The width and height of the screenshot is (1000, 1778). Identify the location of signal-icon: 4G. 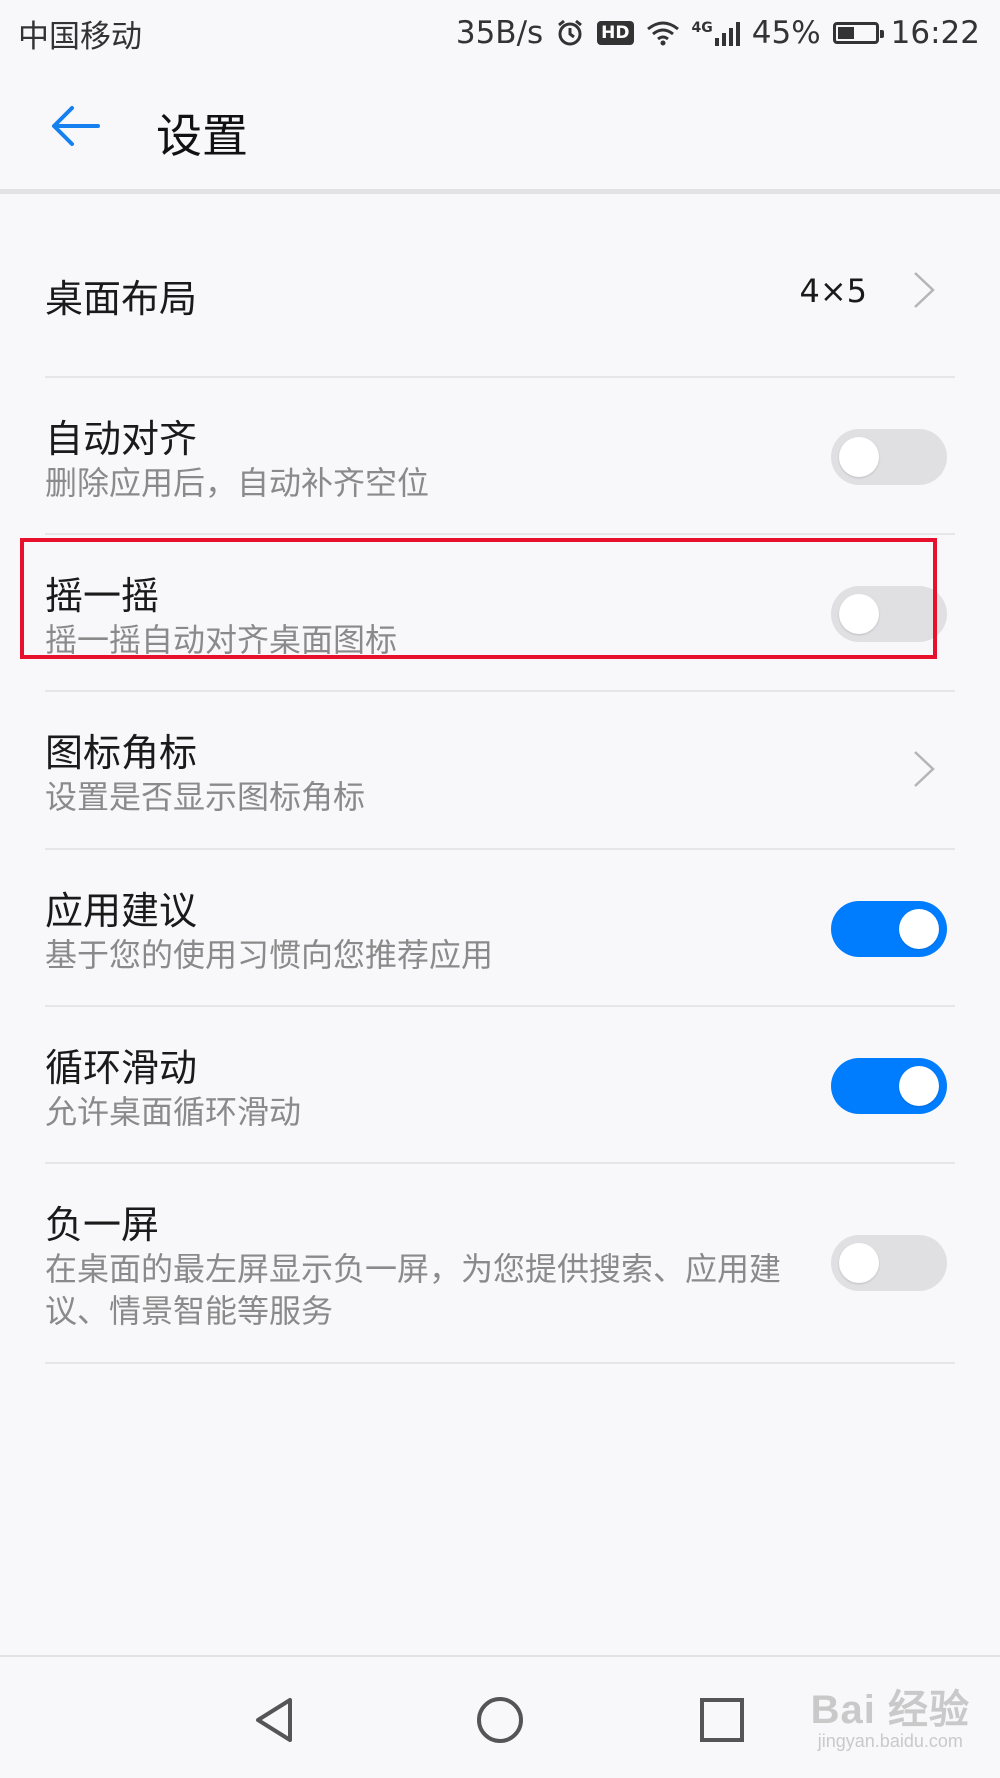
(716, 33).